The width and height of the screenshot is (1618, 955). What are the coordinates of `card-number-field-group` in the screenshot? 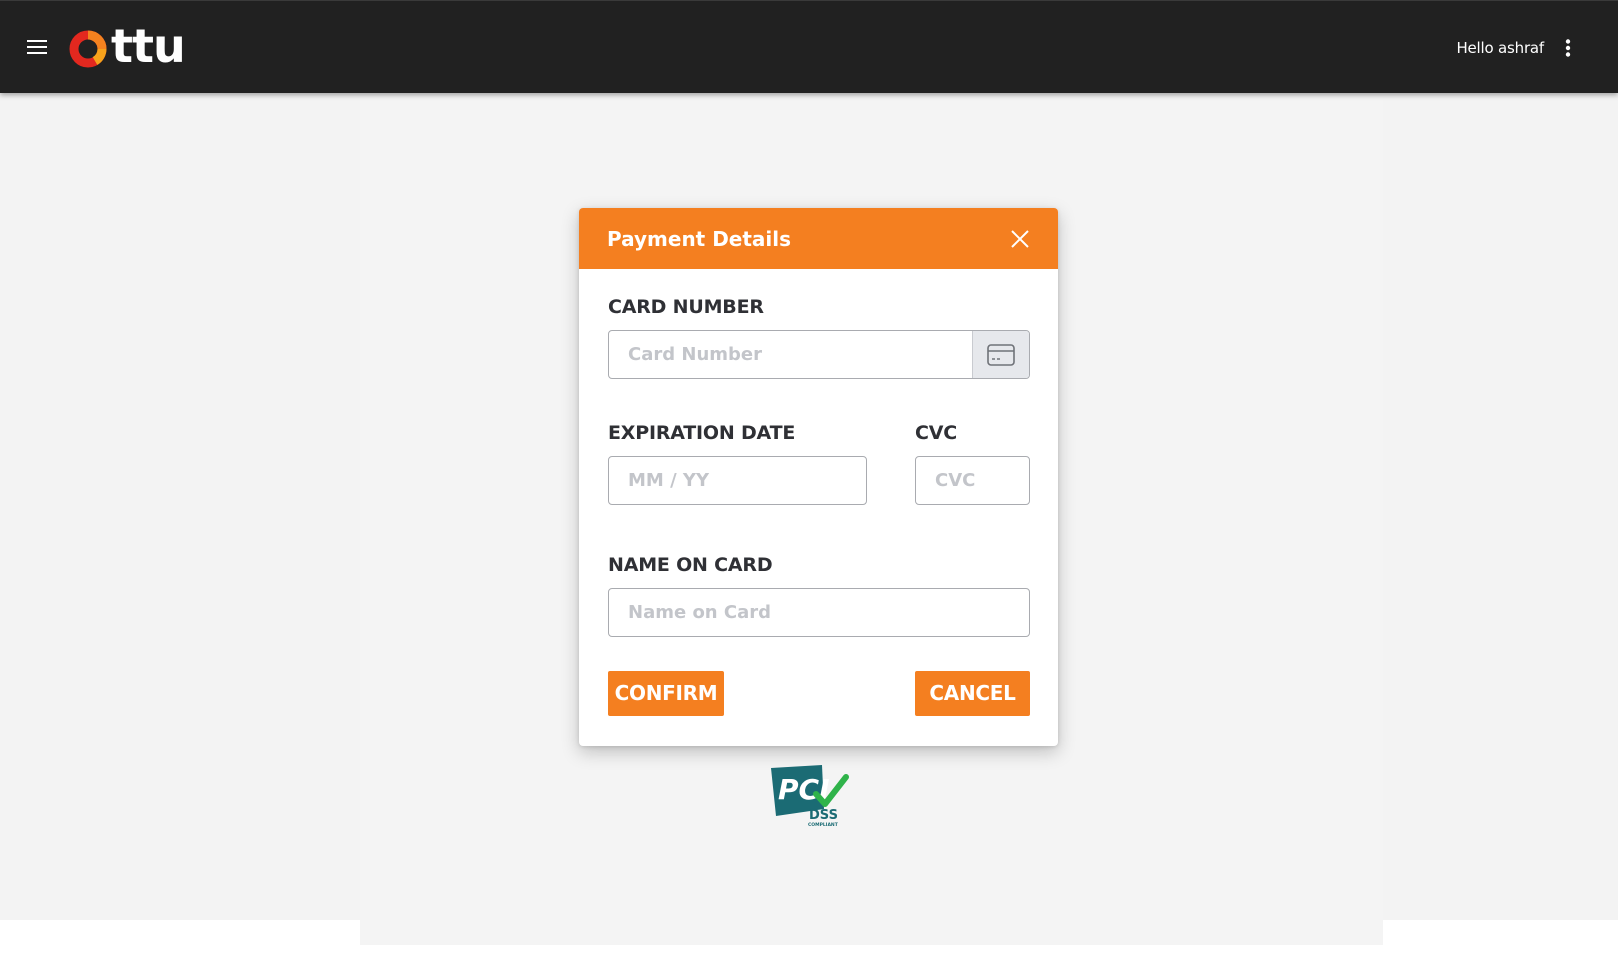 It's located at (819, 354).